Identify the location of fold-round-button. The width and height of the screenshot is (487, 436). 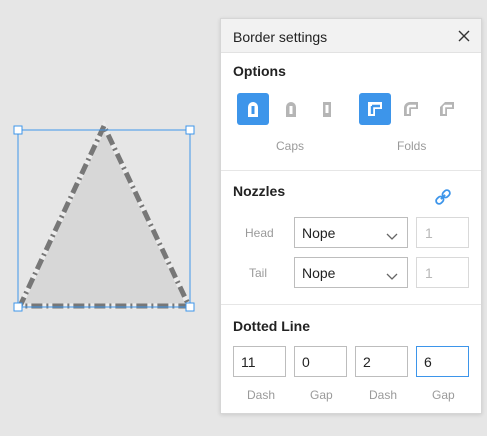
(411, 109).